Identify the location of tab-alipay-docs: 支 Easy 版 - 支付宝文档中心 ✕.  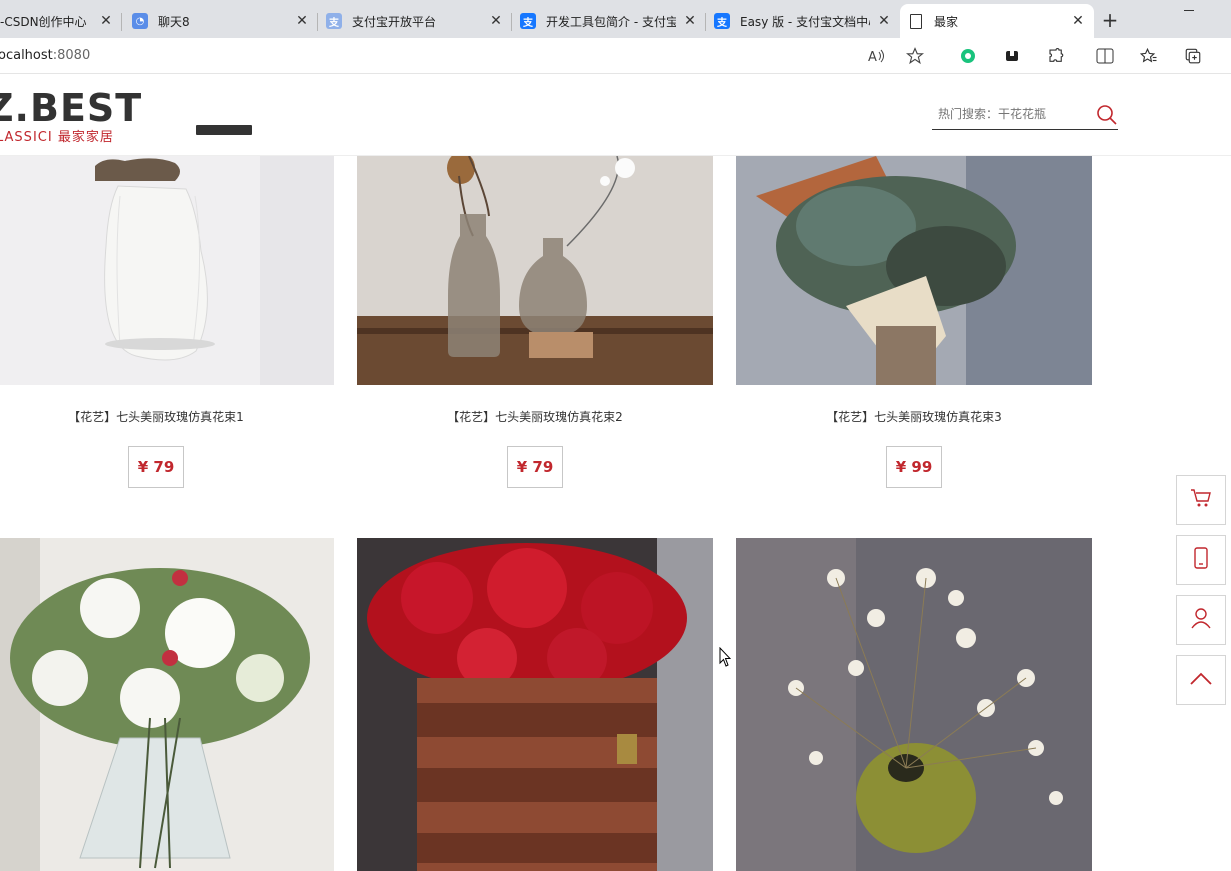
(803, 21).